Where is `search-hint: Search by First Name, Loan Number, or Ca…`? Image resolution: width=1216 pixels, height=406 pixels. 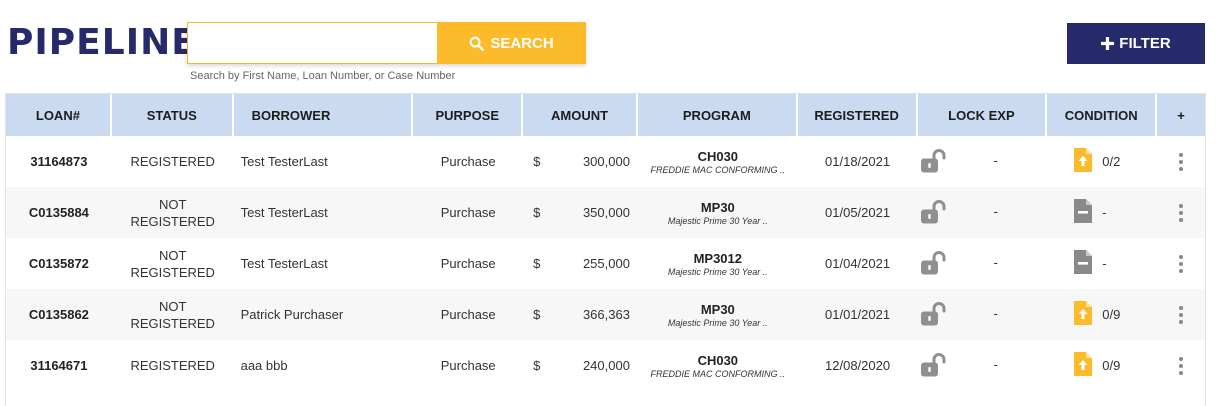 search-hint: Search by First Name, Loan Number, or Ca… is located at coordinates (323, 76).